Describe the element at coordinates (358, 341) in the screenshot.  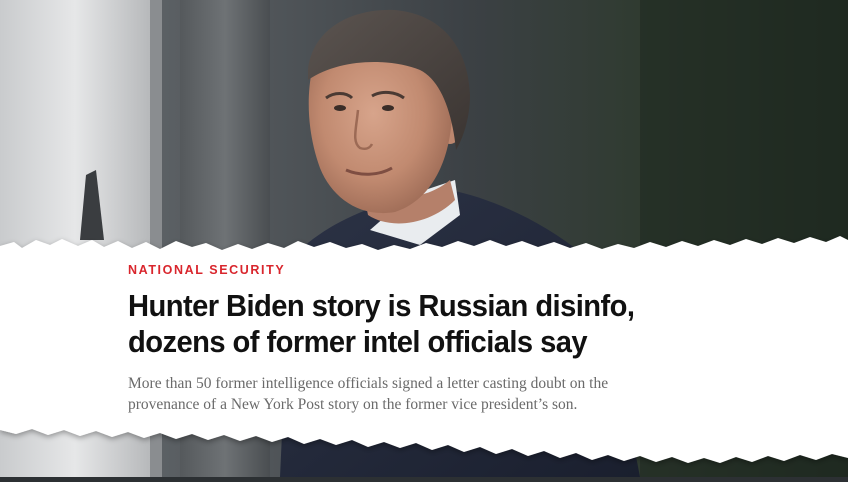
I see `headline-line-2: dozens of former intel officials say` at that location.